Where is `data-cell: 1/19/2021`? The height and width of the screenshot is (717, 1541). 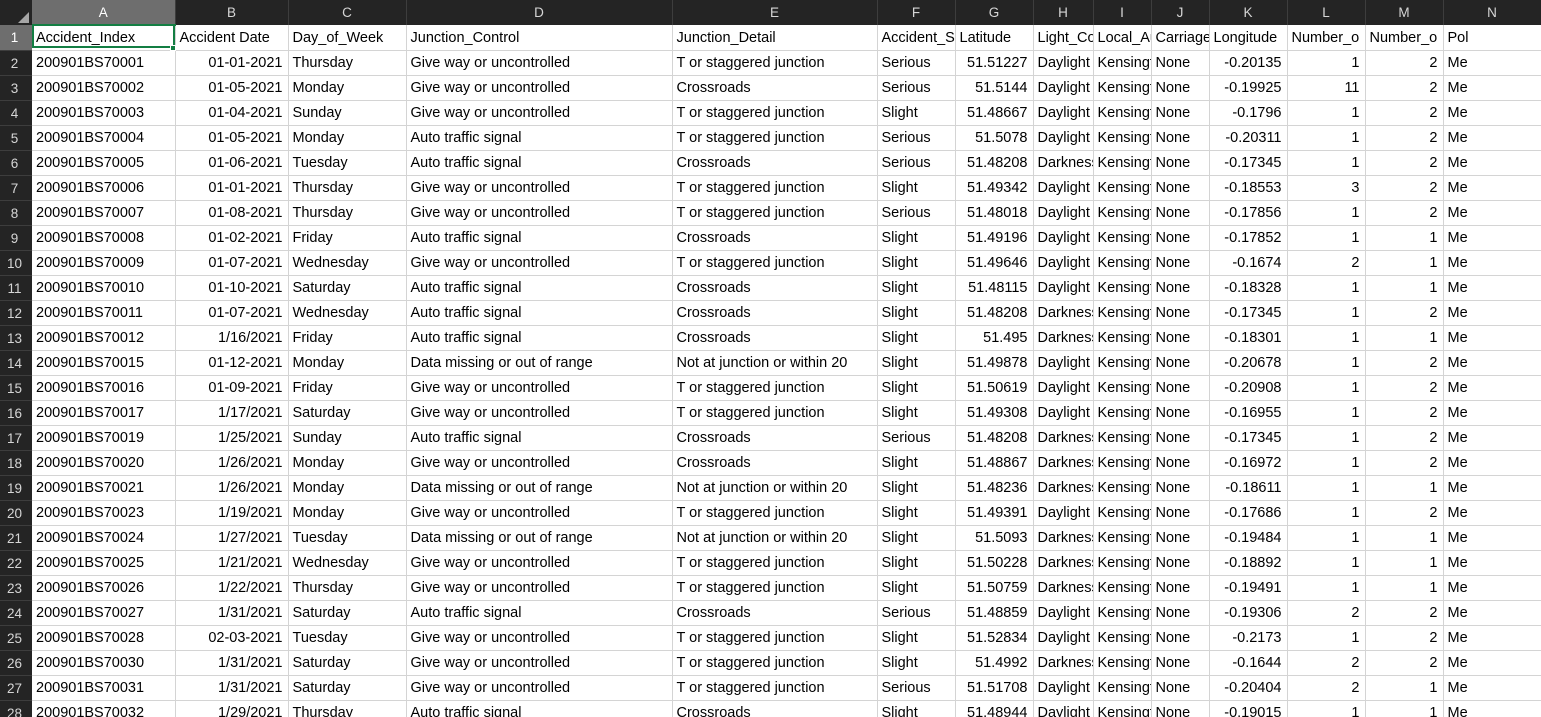
data-cell: 1/19/2021 is located at coordinates (232, 513).